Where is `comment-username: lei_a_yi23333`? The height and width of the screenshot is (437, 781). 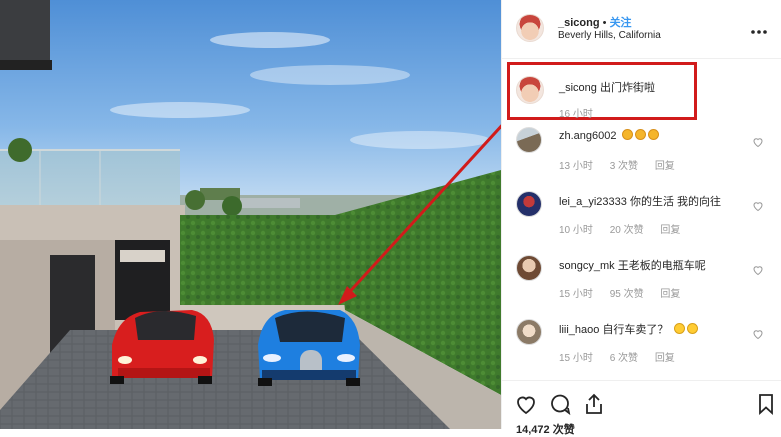
comment-username: lei_a_yi23333 is located at coordinates (593, 202).